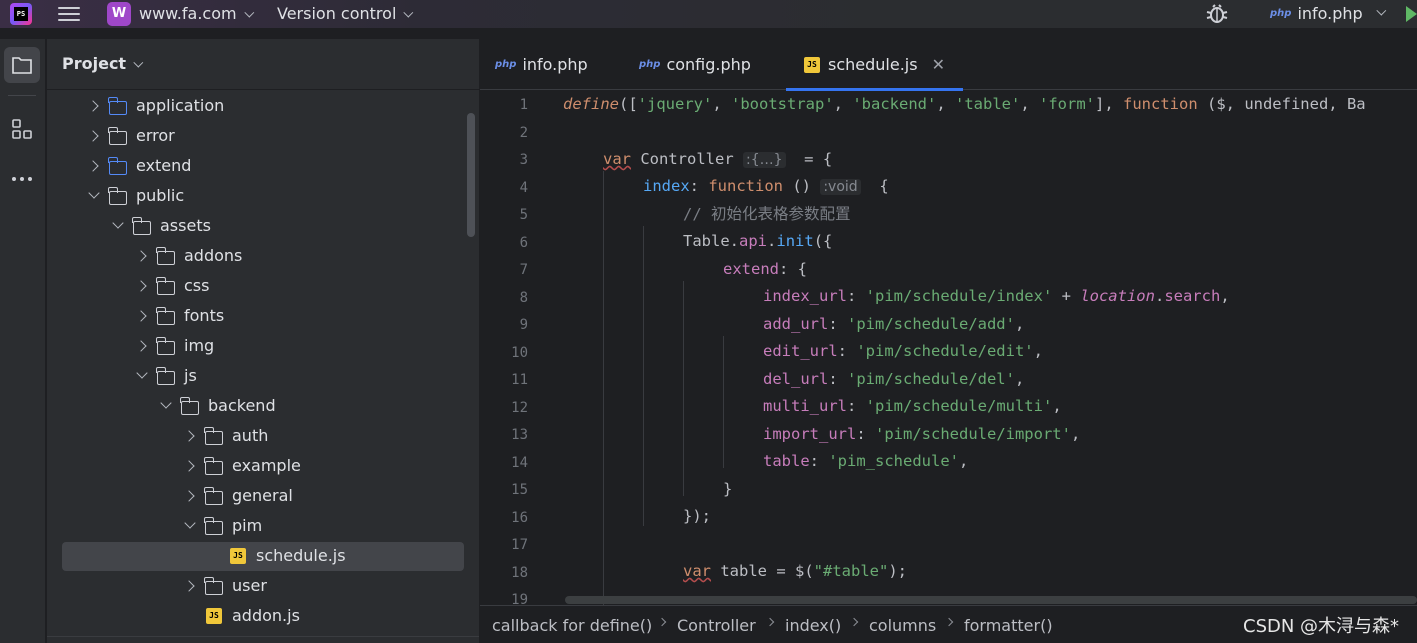  I want to click on tree-item-assets: assets, so click(263, 226).